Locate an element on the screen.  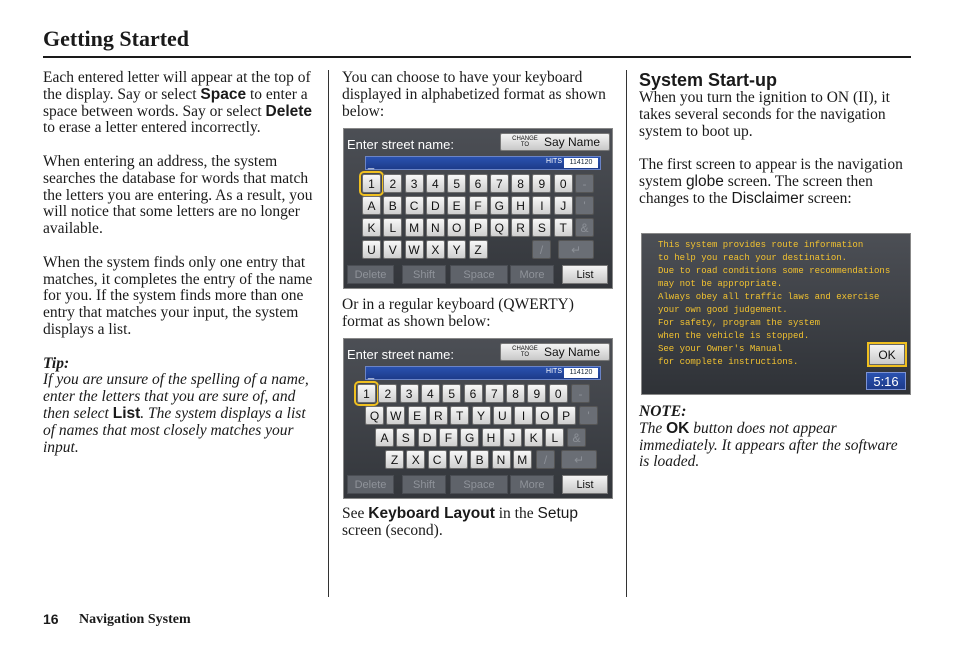
ok-button: OK is located at coordinates (887, 354).